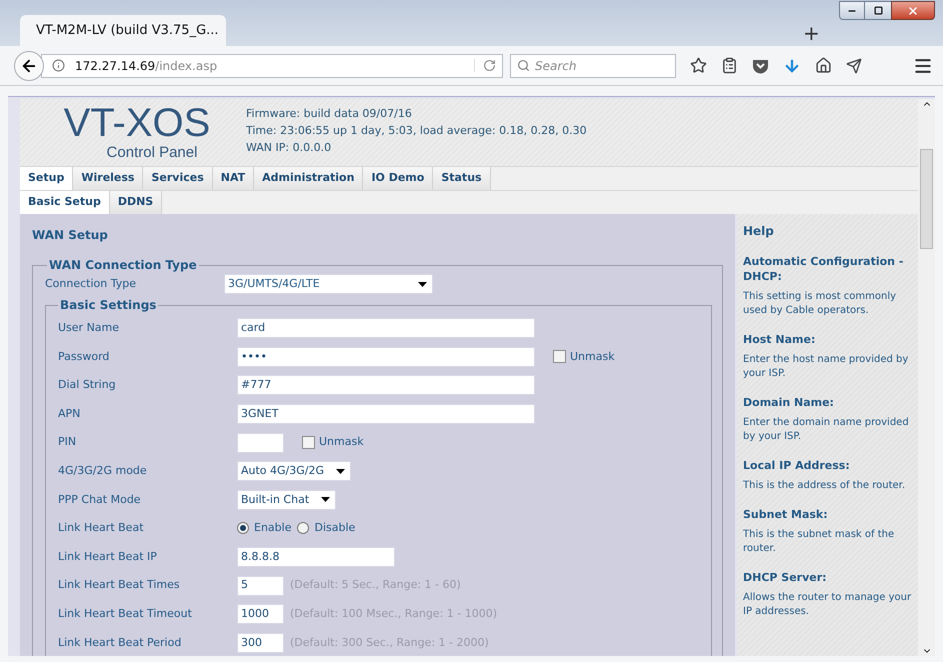  What do you see at coordinates (823, 269) in the screenshot?
I see `help-heading: Automatic Configuration - DHCP:` at bounding box center [823, 269].